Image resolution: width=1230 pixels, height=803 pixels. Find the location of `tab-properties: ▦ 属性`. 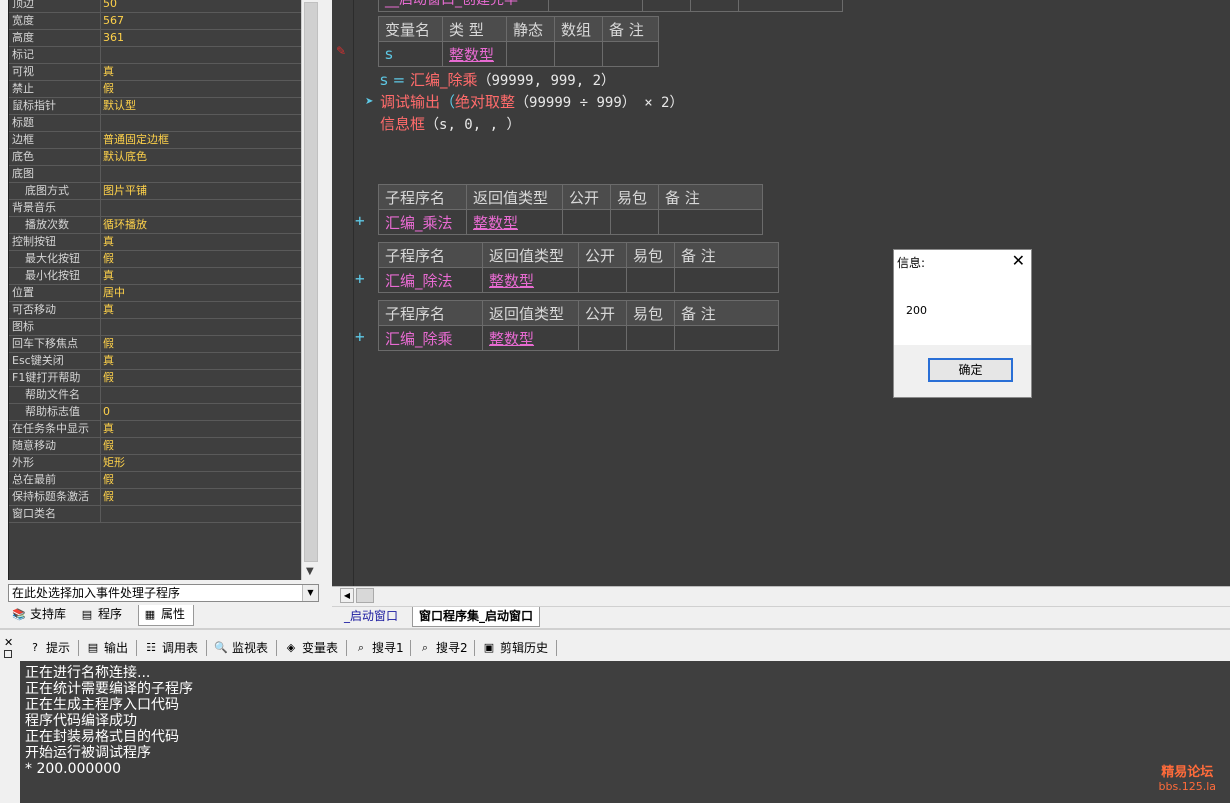

tab-properties: ▦ 属性 is located at coordinates (166, 615).